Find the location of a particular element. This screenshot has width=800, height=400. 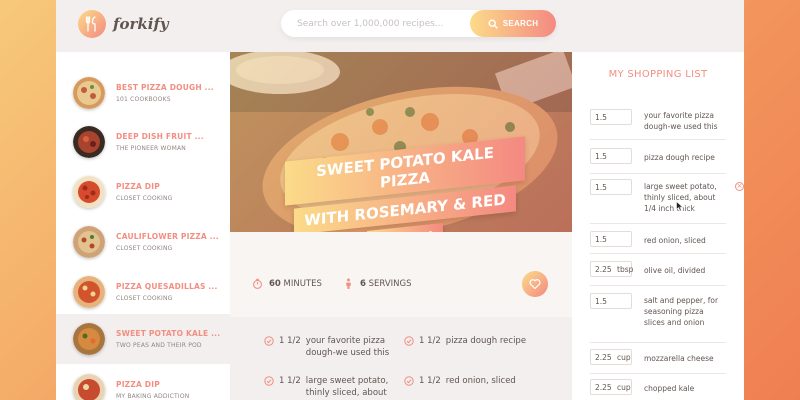

shopping-item: 1.5 red onion, sliced is located at coordinates (658, 240).